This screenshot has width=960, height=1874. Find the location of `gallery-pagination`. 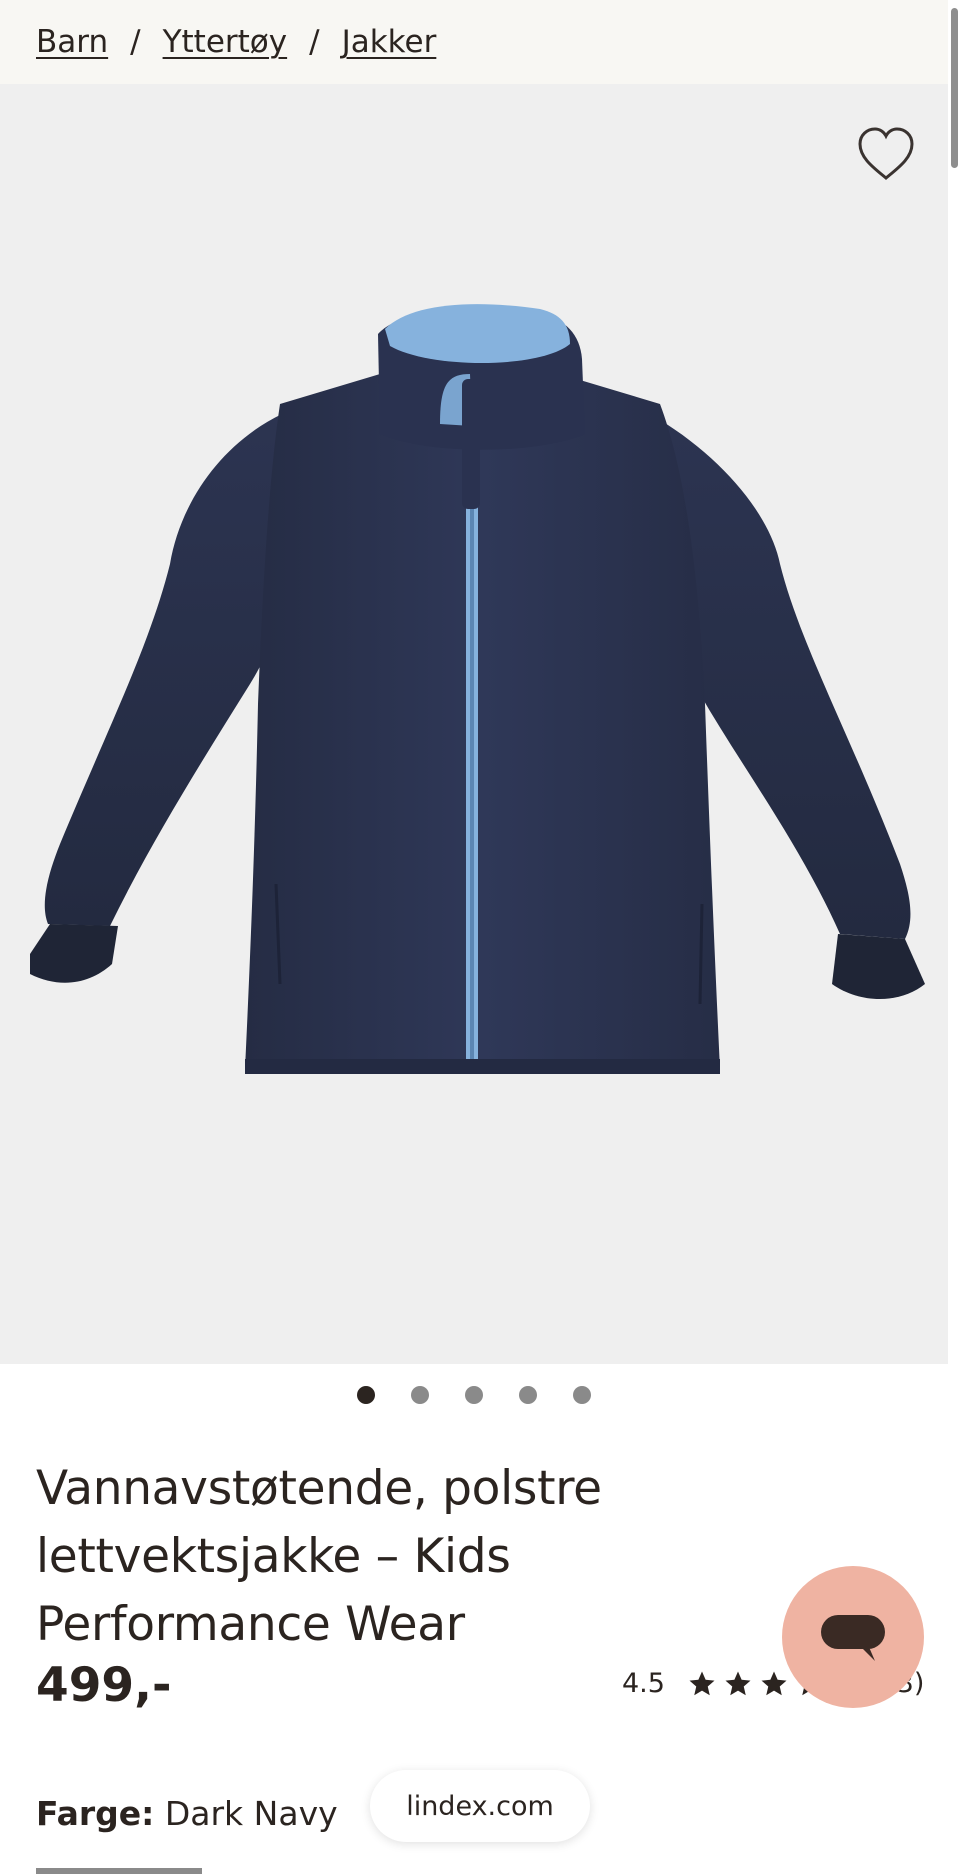

gallery-pagination is located at coordinates (474, 1395).